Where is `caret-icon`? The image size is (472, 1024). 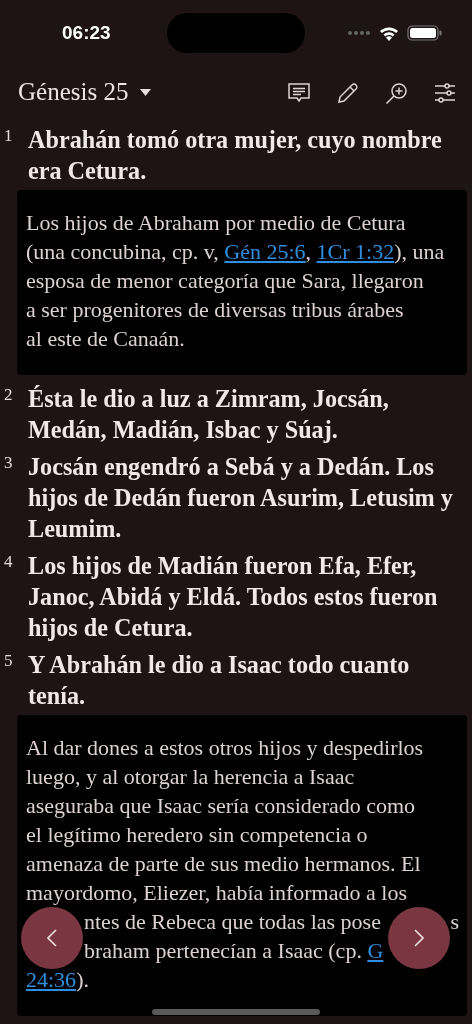
caret-icon is located at coordinates (146, 92).